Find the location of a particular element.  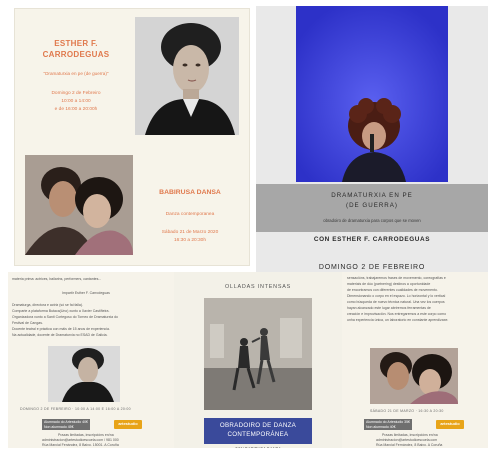

footer-line-2: administracion@artestudioescuela.com is located at coordinates (407, 440).